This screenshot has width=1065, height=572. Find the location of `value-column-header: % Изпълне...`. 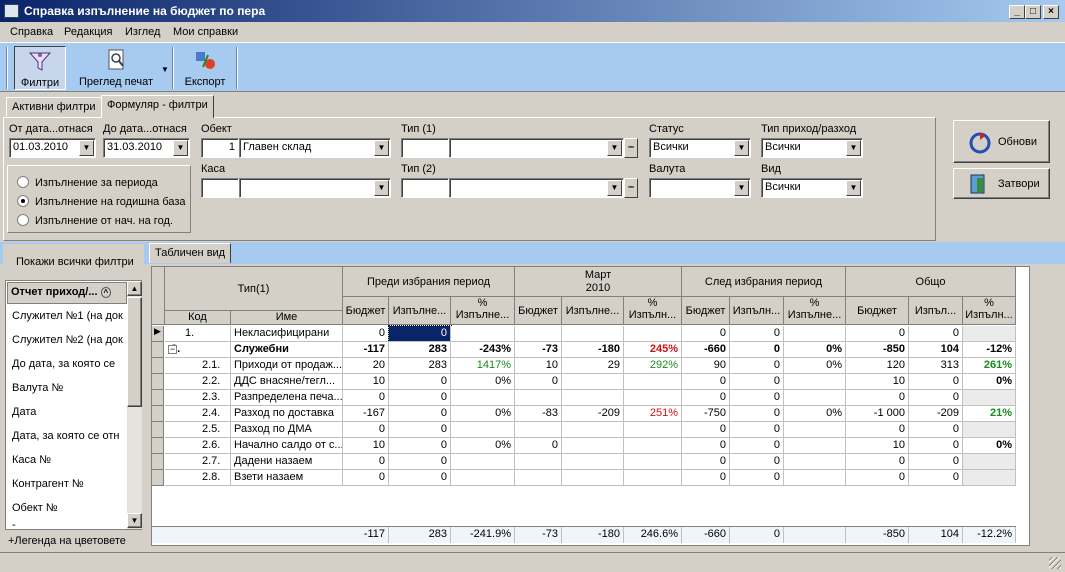

value-column-header: % Изпълне... is located at coordinates (815, 311).